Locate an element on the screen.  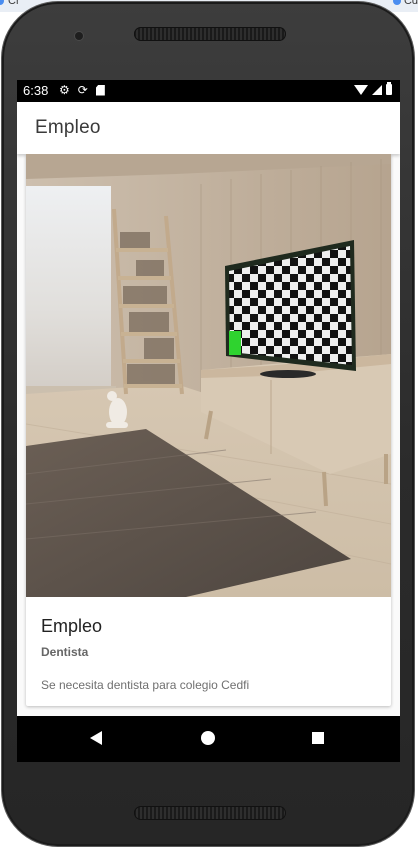
bottom-speaker-grill is located at coordinates (210, 813).